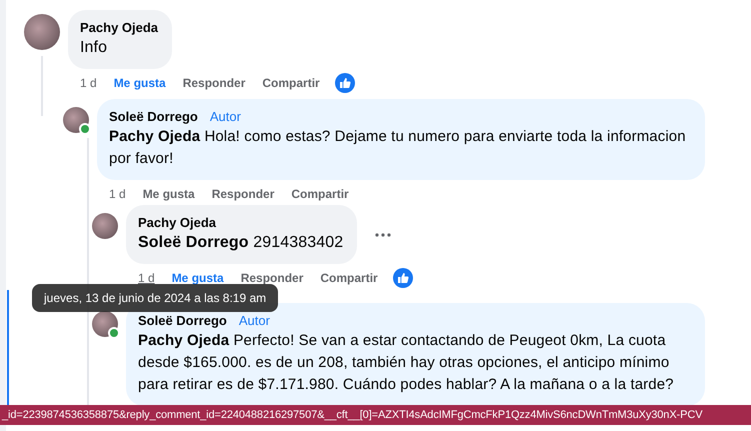 Image resolution: width=751 pixels, height=431 pixels. I want to click on comment-text: Info, so click(94, 48).